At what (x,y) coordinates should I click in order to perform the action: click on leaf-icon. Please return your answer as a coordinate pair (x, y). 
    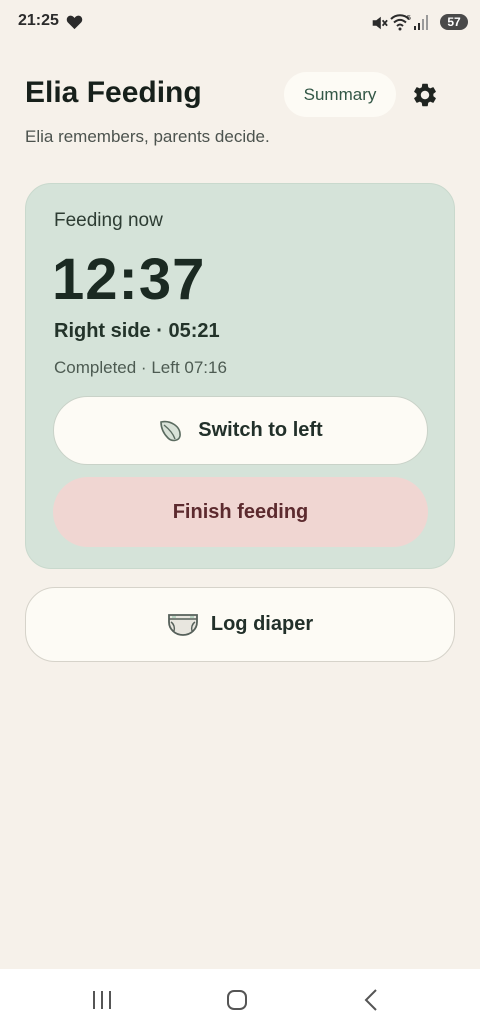
    Looking at the image, I should click on (171, 430).